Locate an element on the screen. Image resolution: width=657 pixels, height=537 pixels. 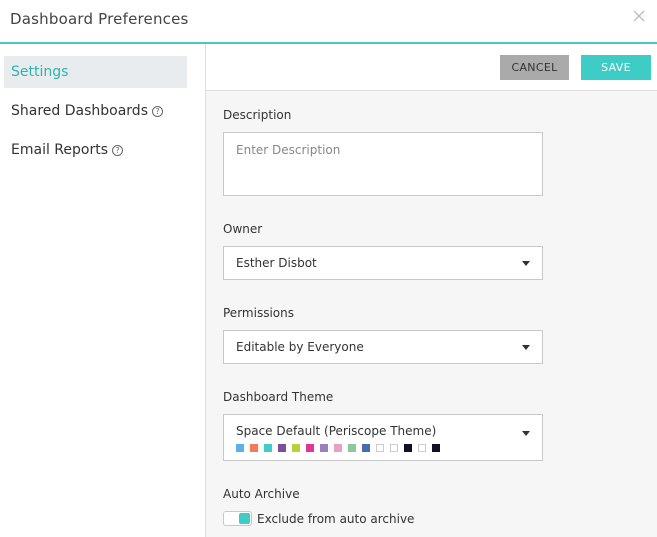
save-button: SAVE is located at coordinates (616, 67).